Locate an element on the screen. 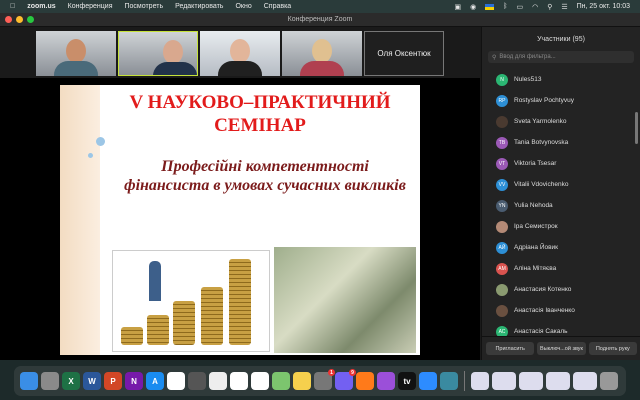 Image resolution: width=640 pixels, height=400 pixels. participant-item: Анастасия Котенко is located at coordinates (557, 289).